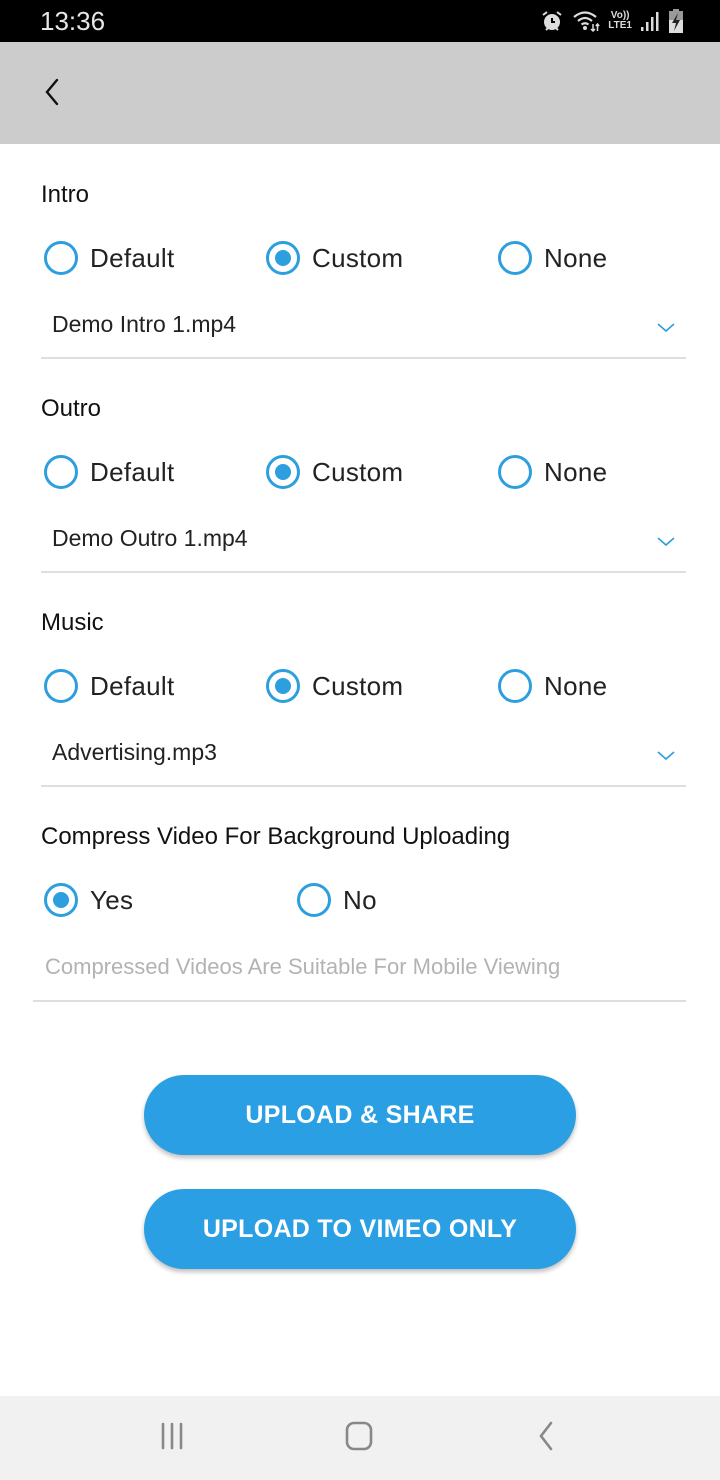 Image resolution: width=720 pixels, height=1480 pixels. What do you see at coordinates (337, 900) in the screenshot?
I see `compress-no-radio: No` at bounding box center [337, 900].